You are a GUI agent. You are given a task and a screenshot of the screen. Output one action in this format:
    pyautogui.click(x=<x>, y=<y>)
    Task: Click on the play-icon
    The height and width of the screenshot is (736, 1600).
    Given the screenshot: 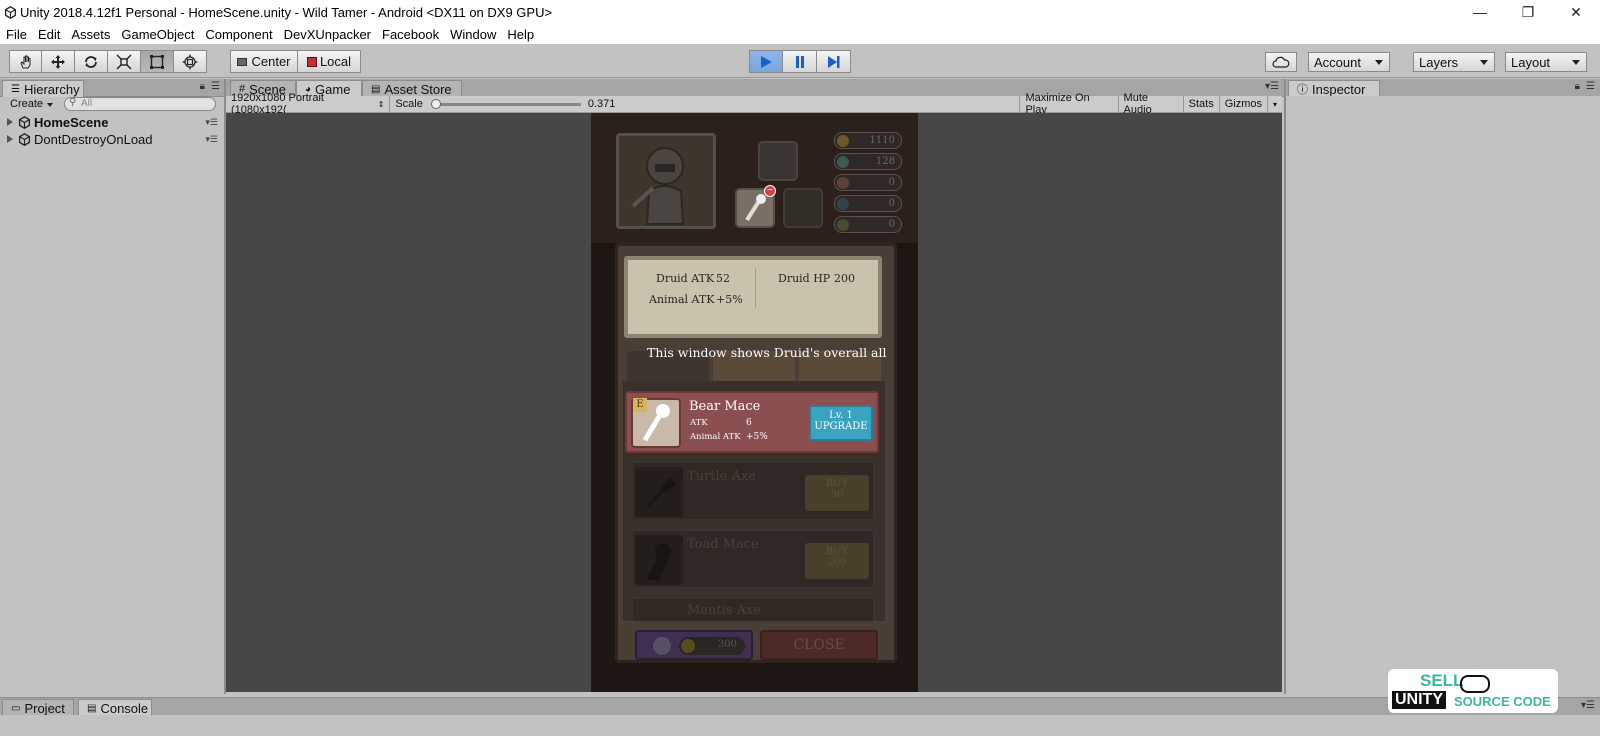 What is the action you would take?
    pyautogui.click(x=766, y=61)
    